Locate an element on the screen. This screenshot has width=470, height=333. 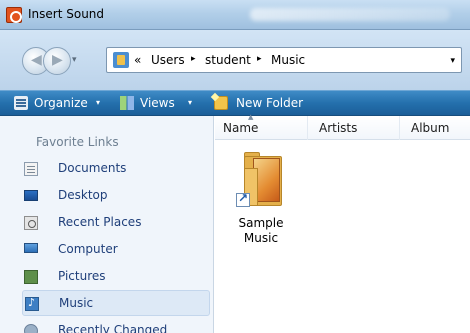
new-folder-button: New Folder is located at coordinates (269, 104).